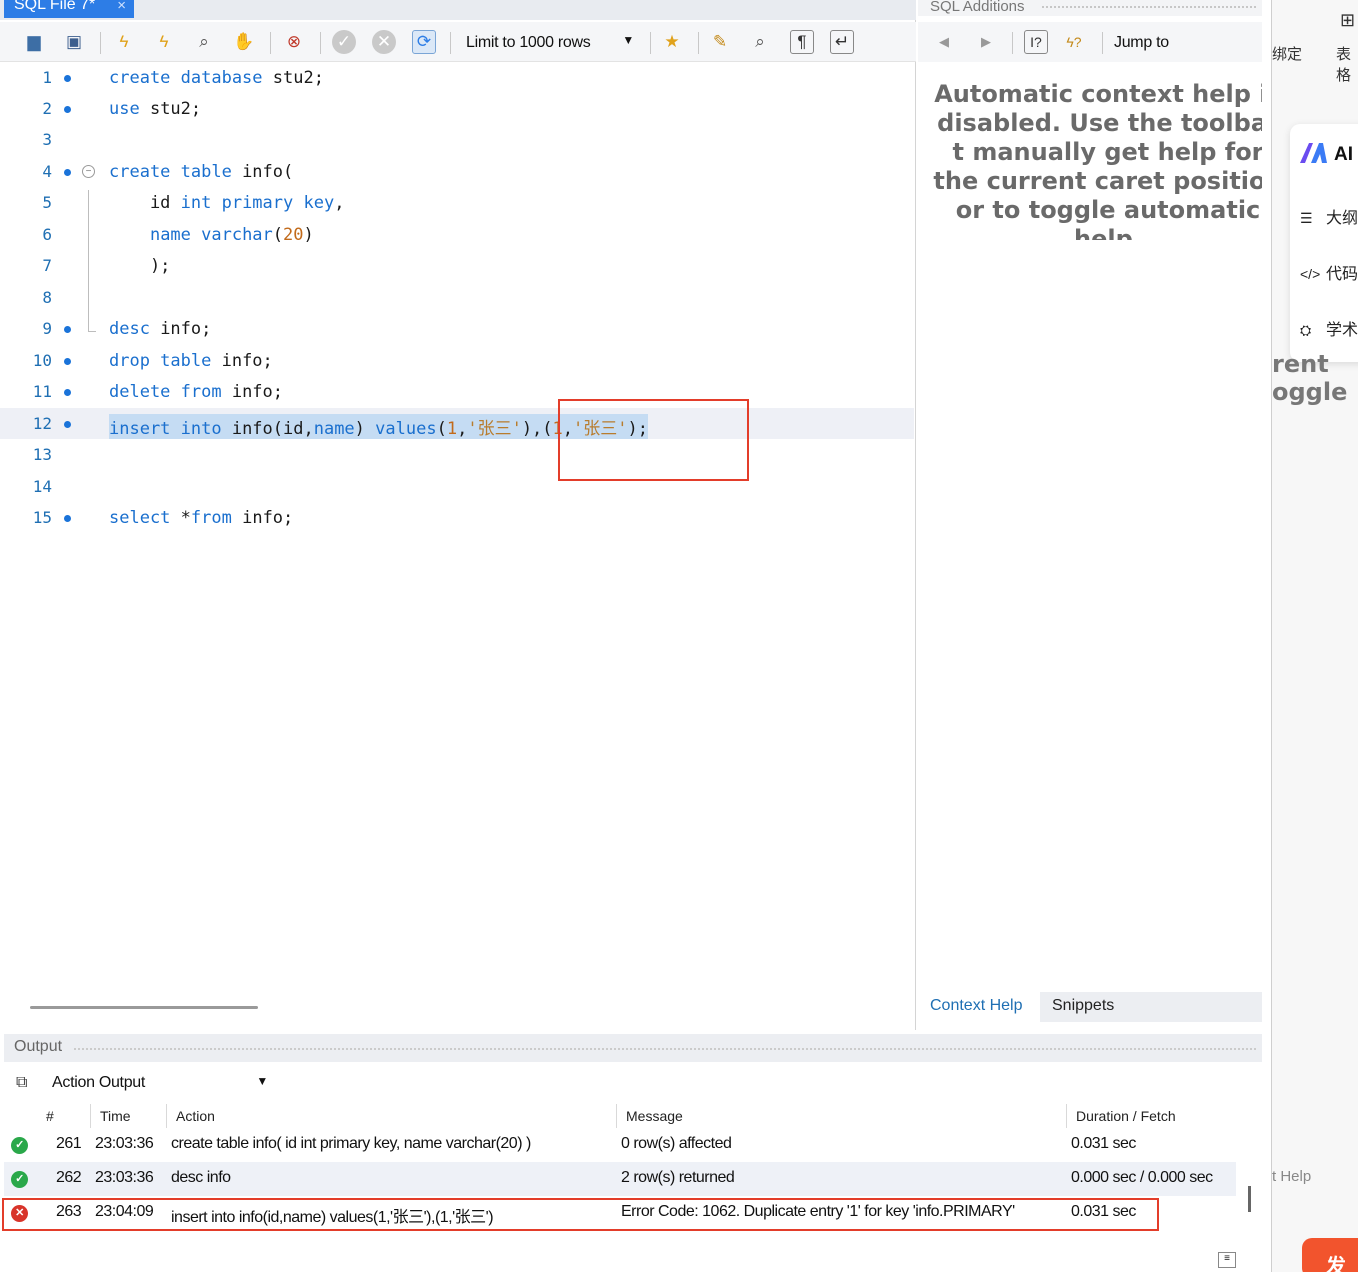 This screenshot has height=1272, width=1358. I want to click on menu-item-code: </> 代码, so click(1329, 272).